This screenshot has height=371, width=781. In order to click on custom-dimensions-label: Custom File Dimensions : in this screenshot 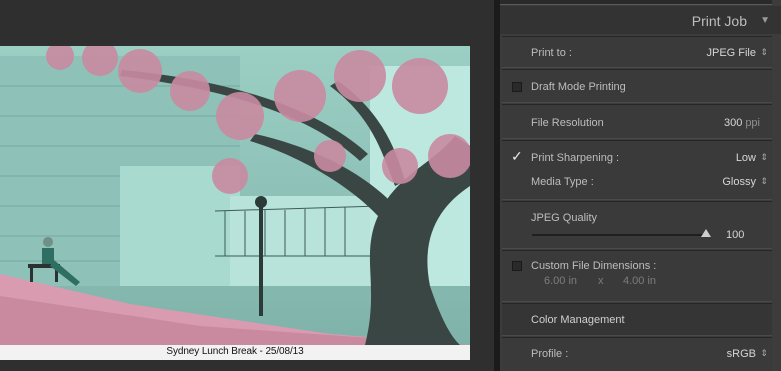, I will do `click(594, 266)`.